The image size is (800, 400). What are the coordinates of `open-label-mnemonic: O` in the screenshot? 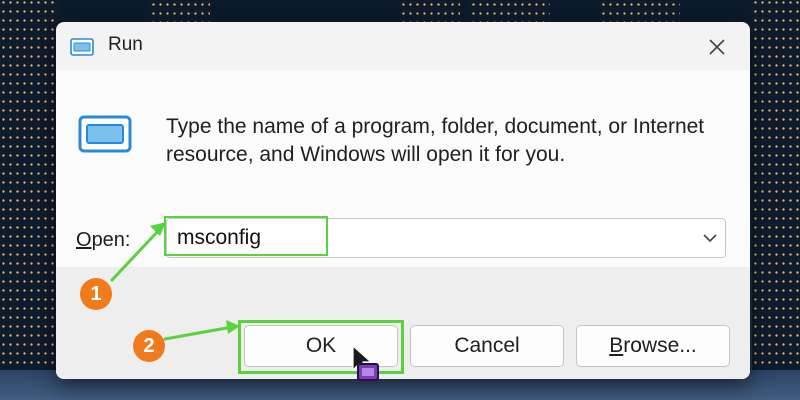 It's located at (84, 240).